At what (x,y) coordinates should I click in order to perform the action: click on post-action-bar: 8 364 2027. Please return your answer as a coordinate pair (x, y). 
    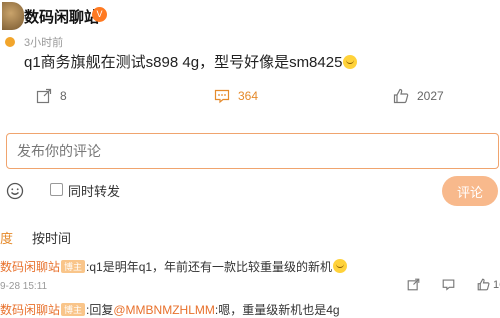
    Looking at the image, I should click on (250, 98).